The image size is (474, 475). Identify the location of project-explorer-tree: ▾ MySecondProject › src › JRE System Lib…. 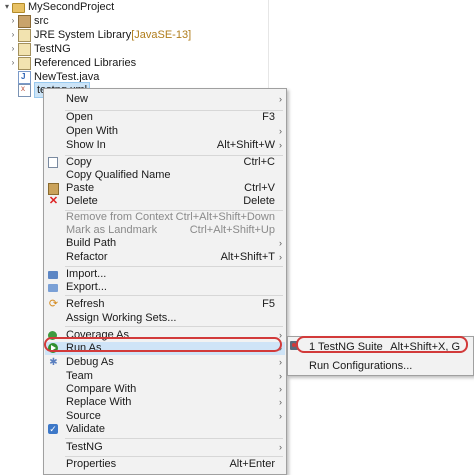
(135, 49).